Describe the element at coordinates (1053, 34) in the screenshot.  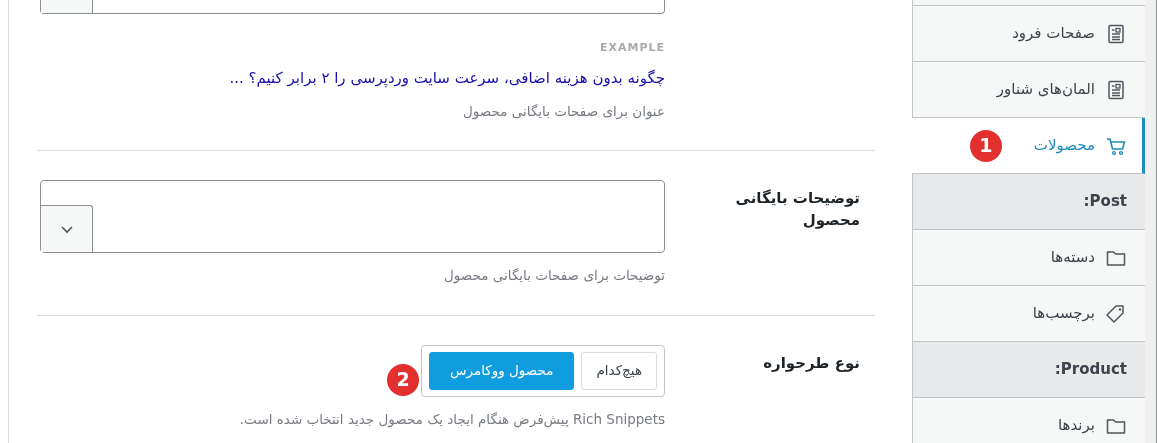
I see `sidebar-item-label: صفحات فرود` at that location.